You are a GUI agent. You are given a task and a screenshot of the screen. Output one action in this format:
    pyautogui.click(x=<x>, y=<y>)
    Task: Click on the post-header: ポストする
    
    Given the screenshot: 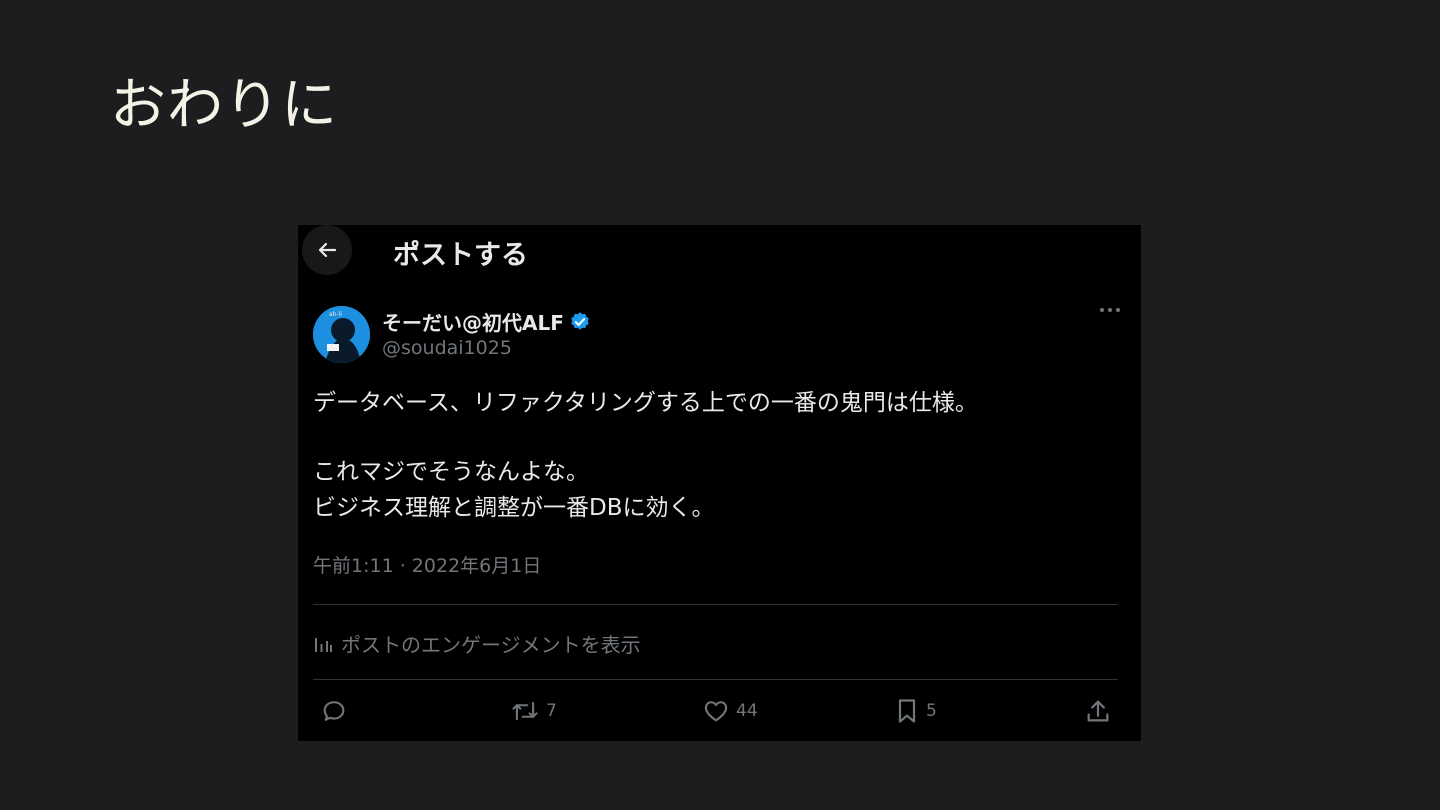 What is the action you would take?
    pyautogui.click(x=719, y=253)
    